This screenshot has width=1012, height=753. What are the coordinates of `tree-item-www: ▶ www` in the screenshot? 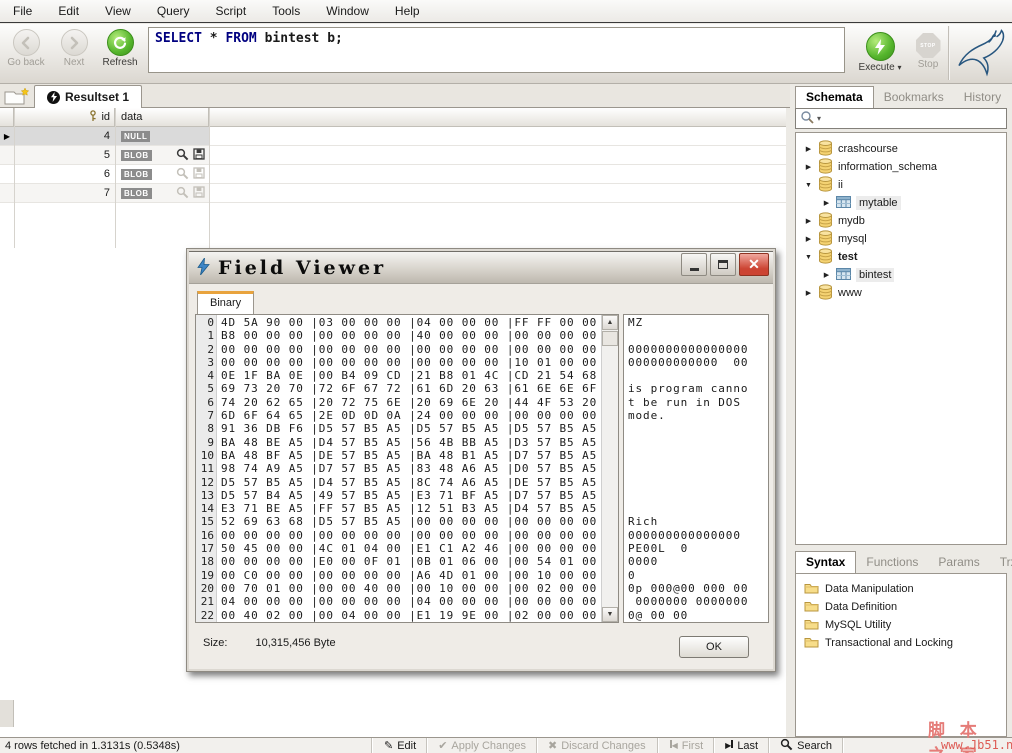 It's located at (901, 292).